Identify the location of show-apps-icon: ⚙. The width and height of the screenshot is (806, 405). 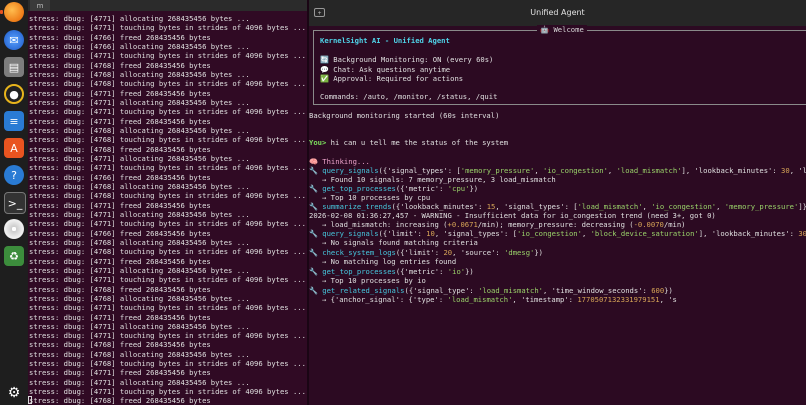
(14, 393).